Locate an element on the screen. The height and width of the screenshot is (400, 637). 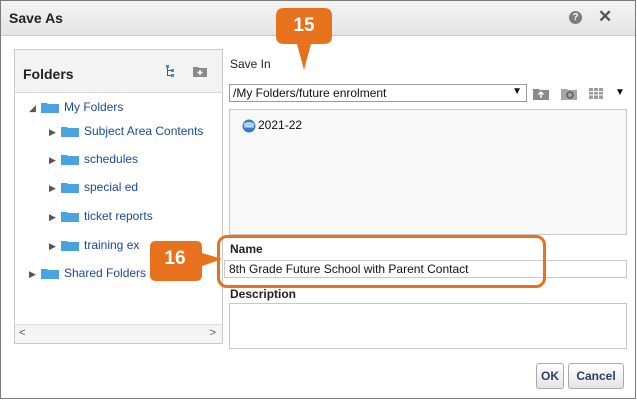
save-in-path-select: /My Folders/future enrolment ▼ is located at coordinates (378, 93).